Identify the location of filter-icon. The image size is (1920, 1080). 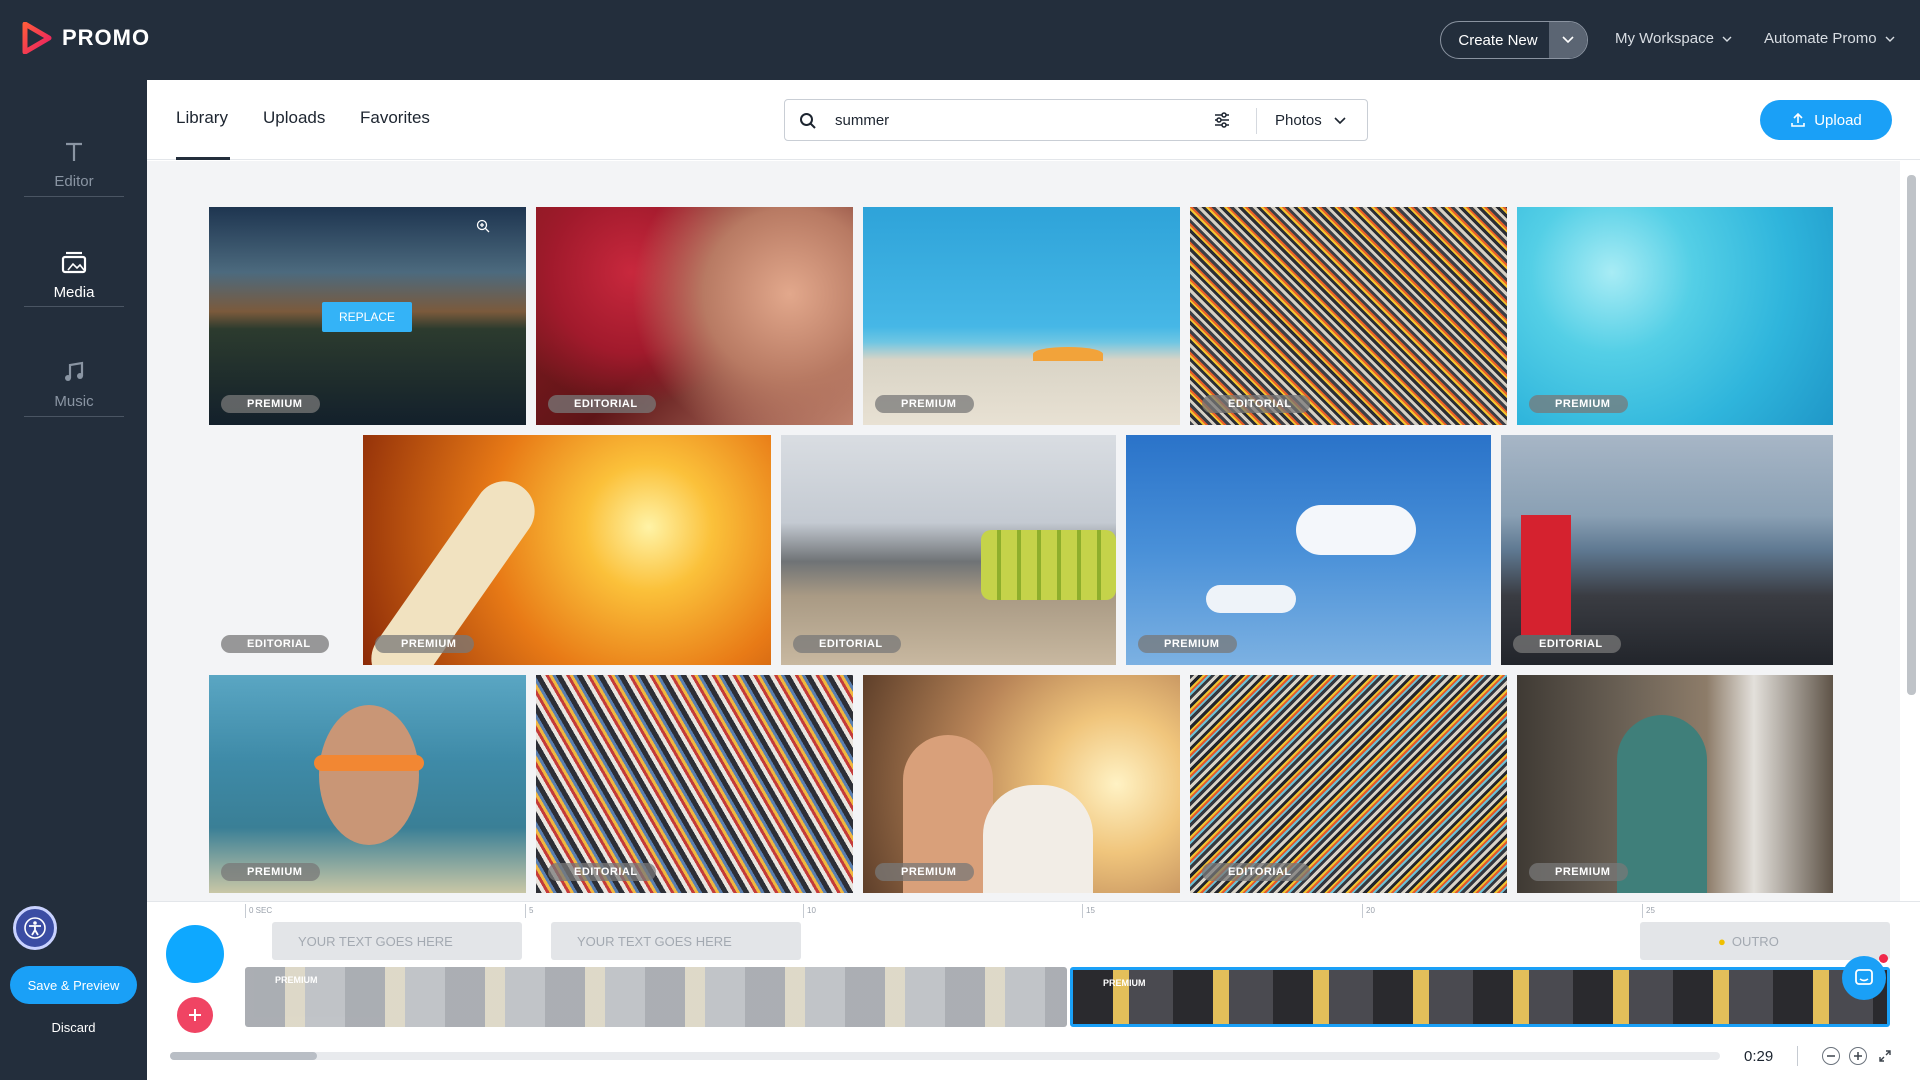
(1222, 122).